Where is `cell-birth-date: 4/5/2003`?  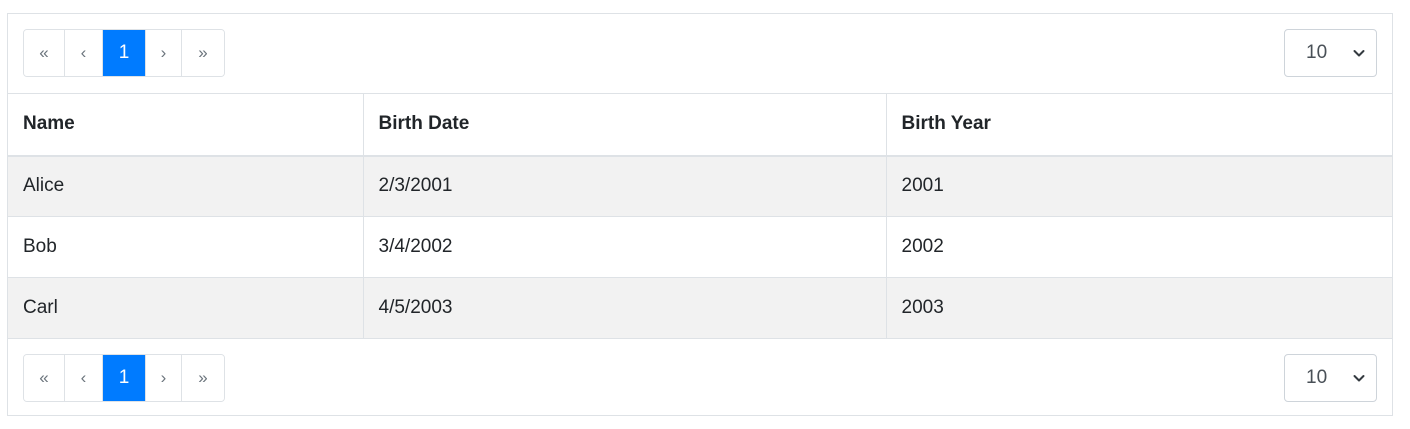
cell-birth-date: 4/5/2003 is located at coordinates (625, 308).